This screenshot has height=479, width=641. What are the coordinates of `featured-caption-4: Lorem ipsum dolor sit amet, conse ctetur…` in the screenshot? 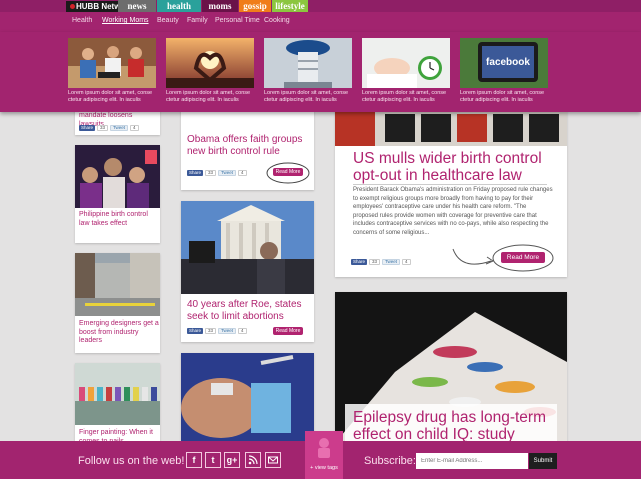 It's located at (404, 96).